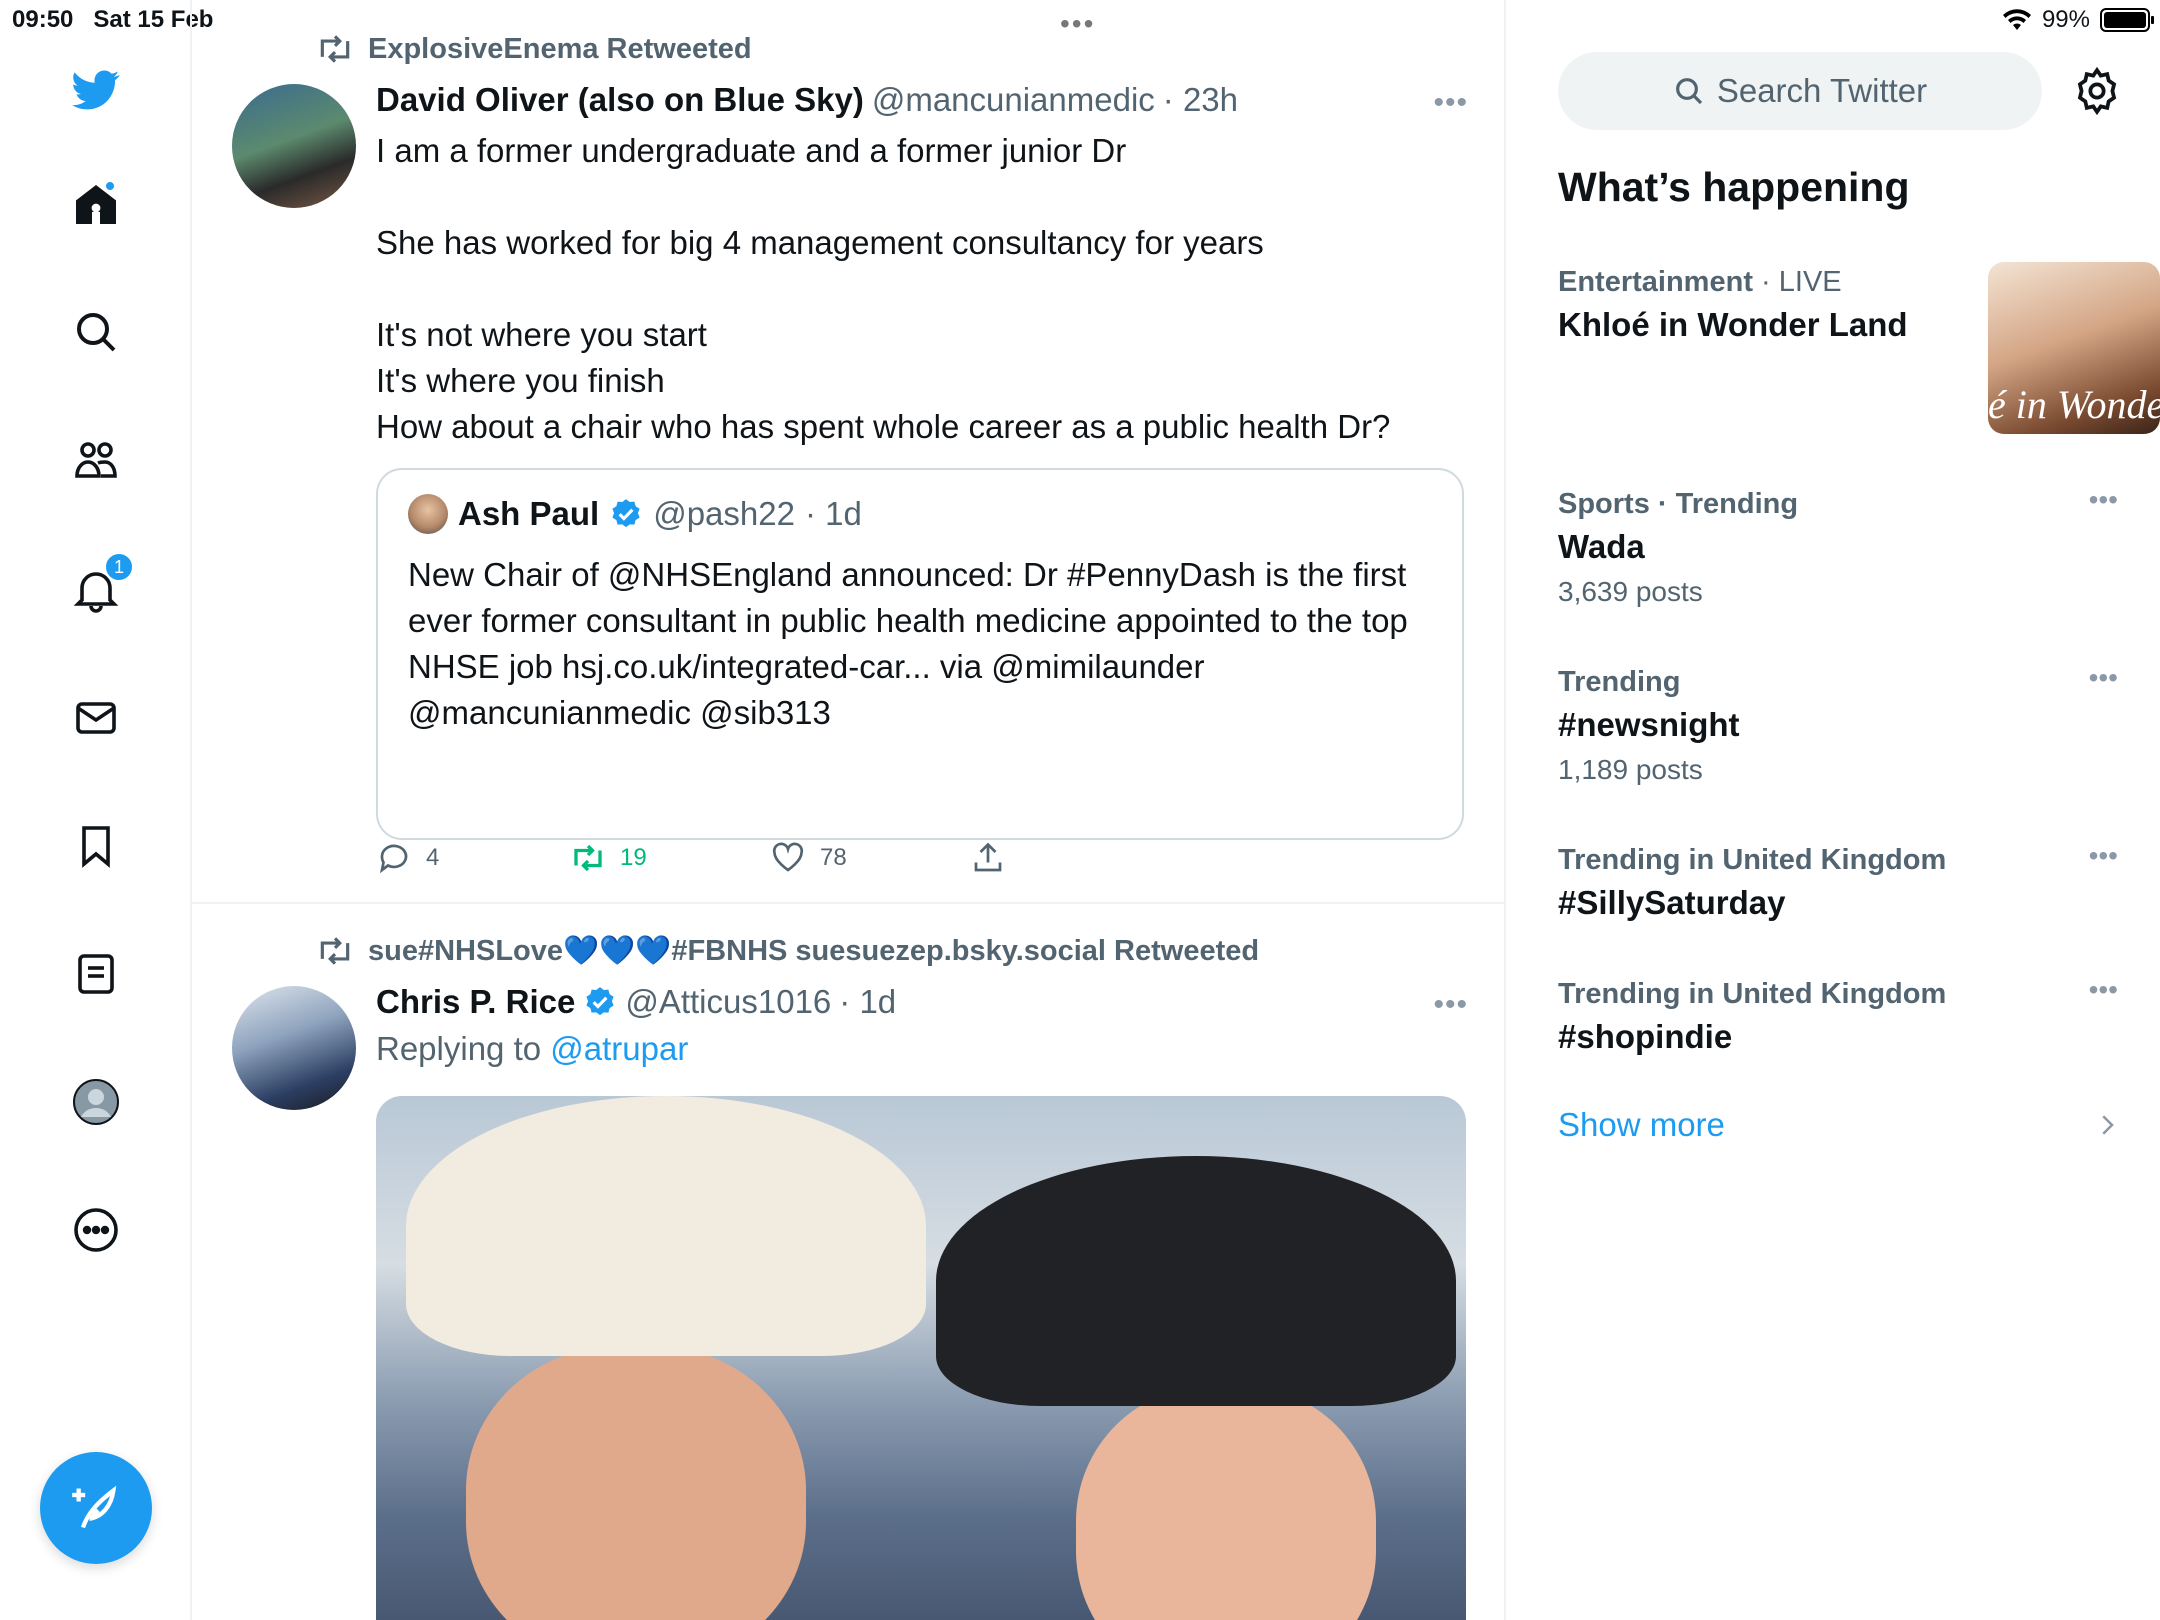 This screenshot has height=1620, width=2160. I want to click on image-hat-left, so click(666, 1226).